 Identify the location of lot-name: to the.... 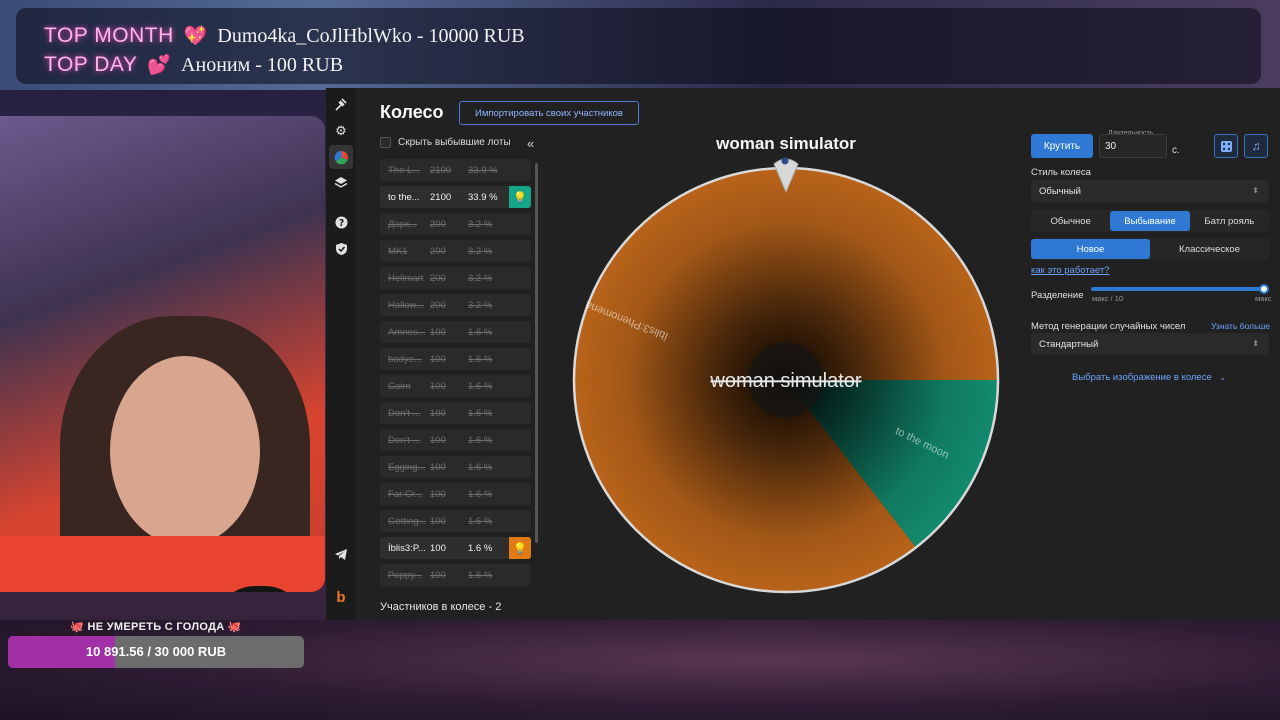
(404, 197).